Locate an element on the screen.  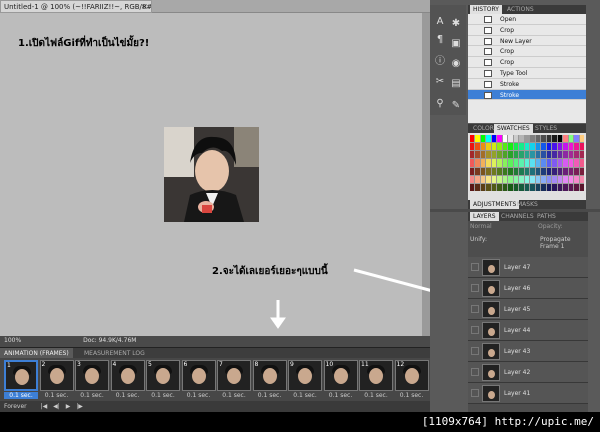
next-frame-icon: |▶ is located at coordinates (79, 406).